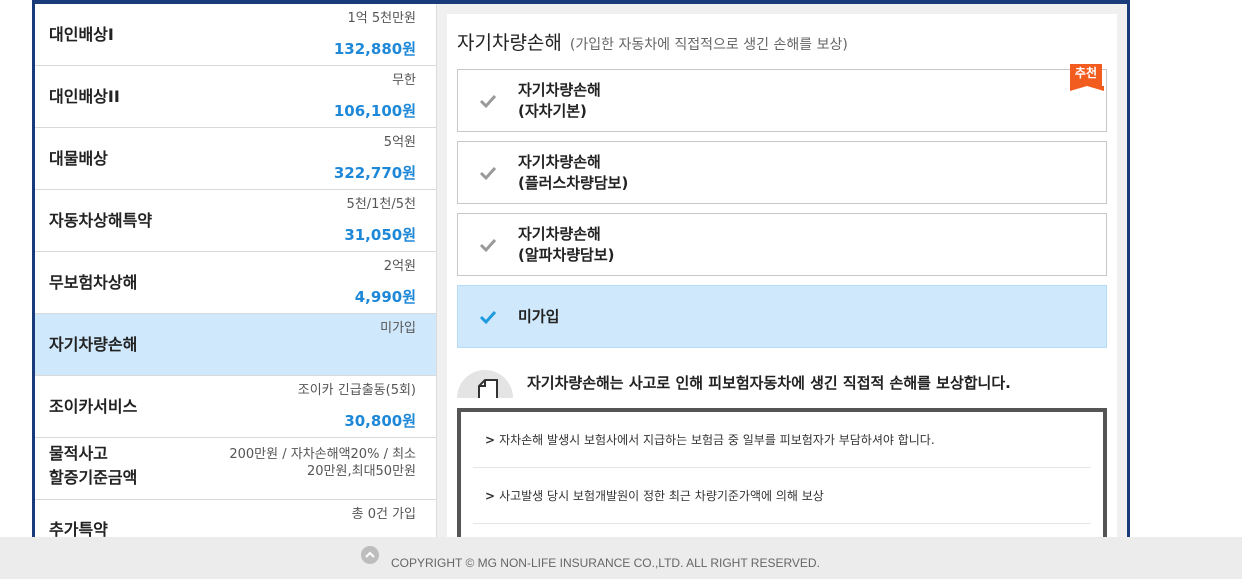 Image resolution: width=1242 pixels, height=579 pixels. I want to click on coverage-row-own-vehicle: 자기차량손해 미가입, so click(235, 345).